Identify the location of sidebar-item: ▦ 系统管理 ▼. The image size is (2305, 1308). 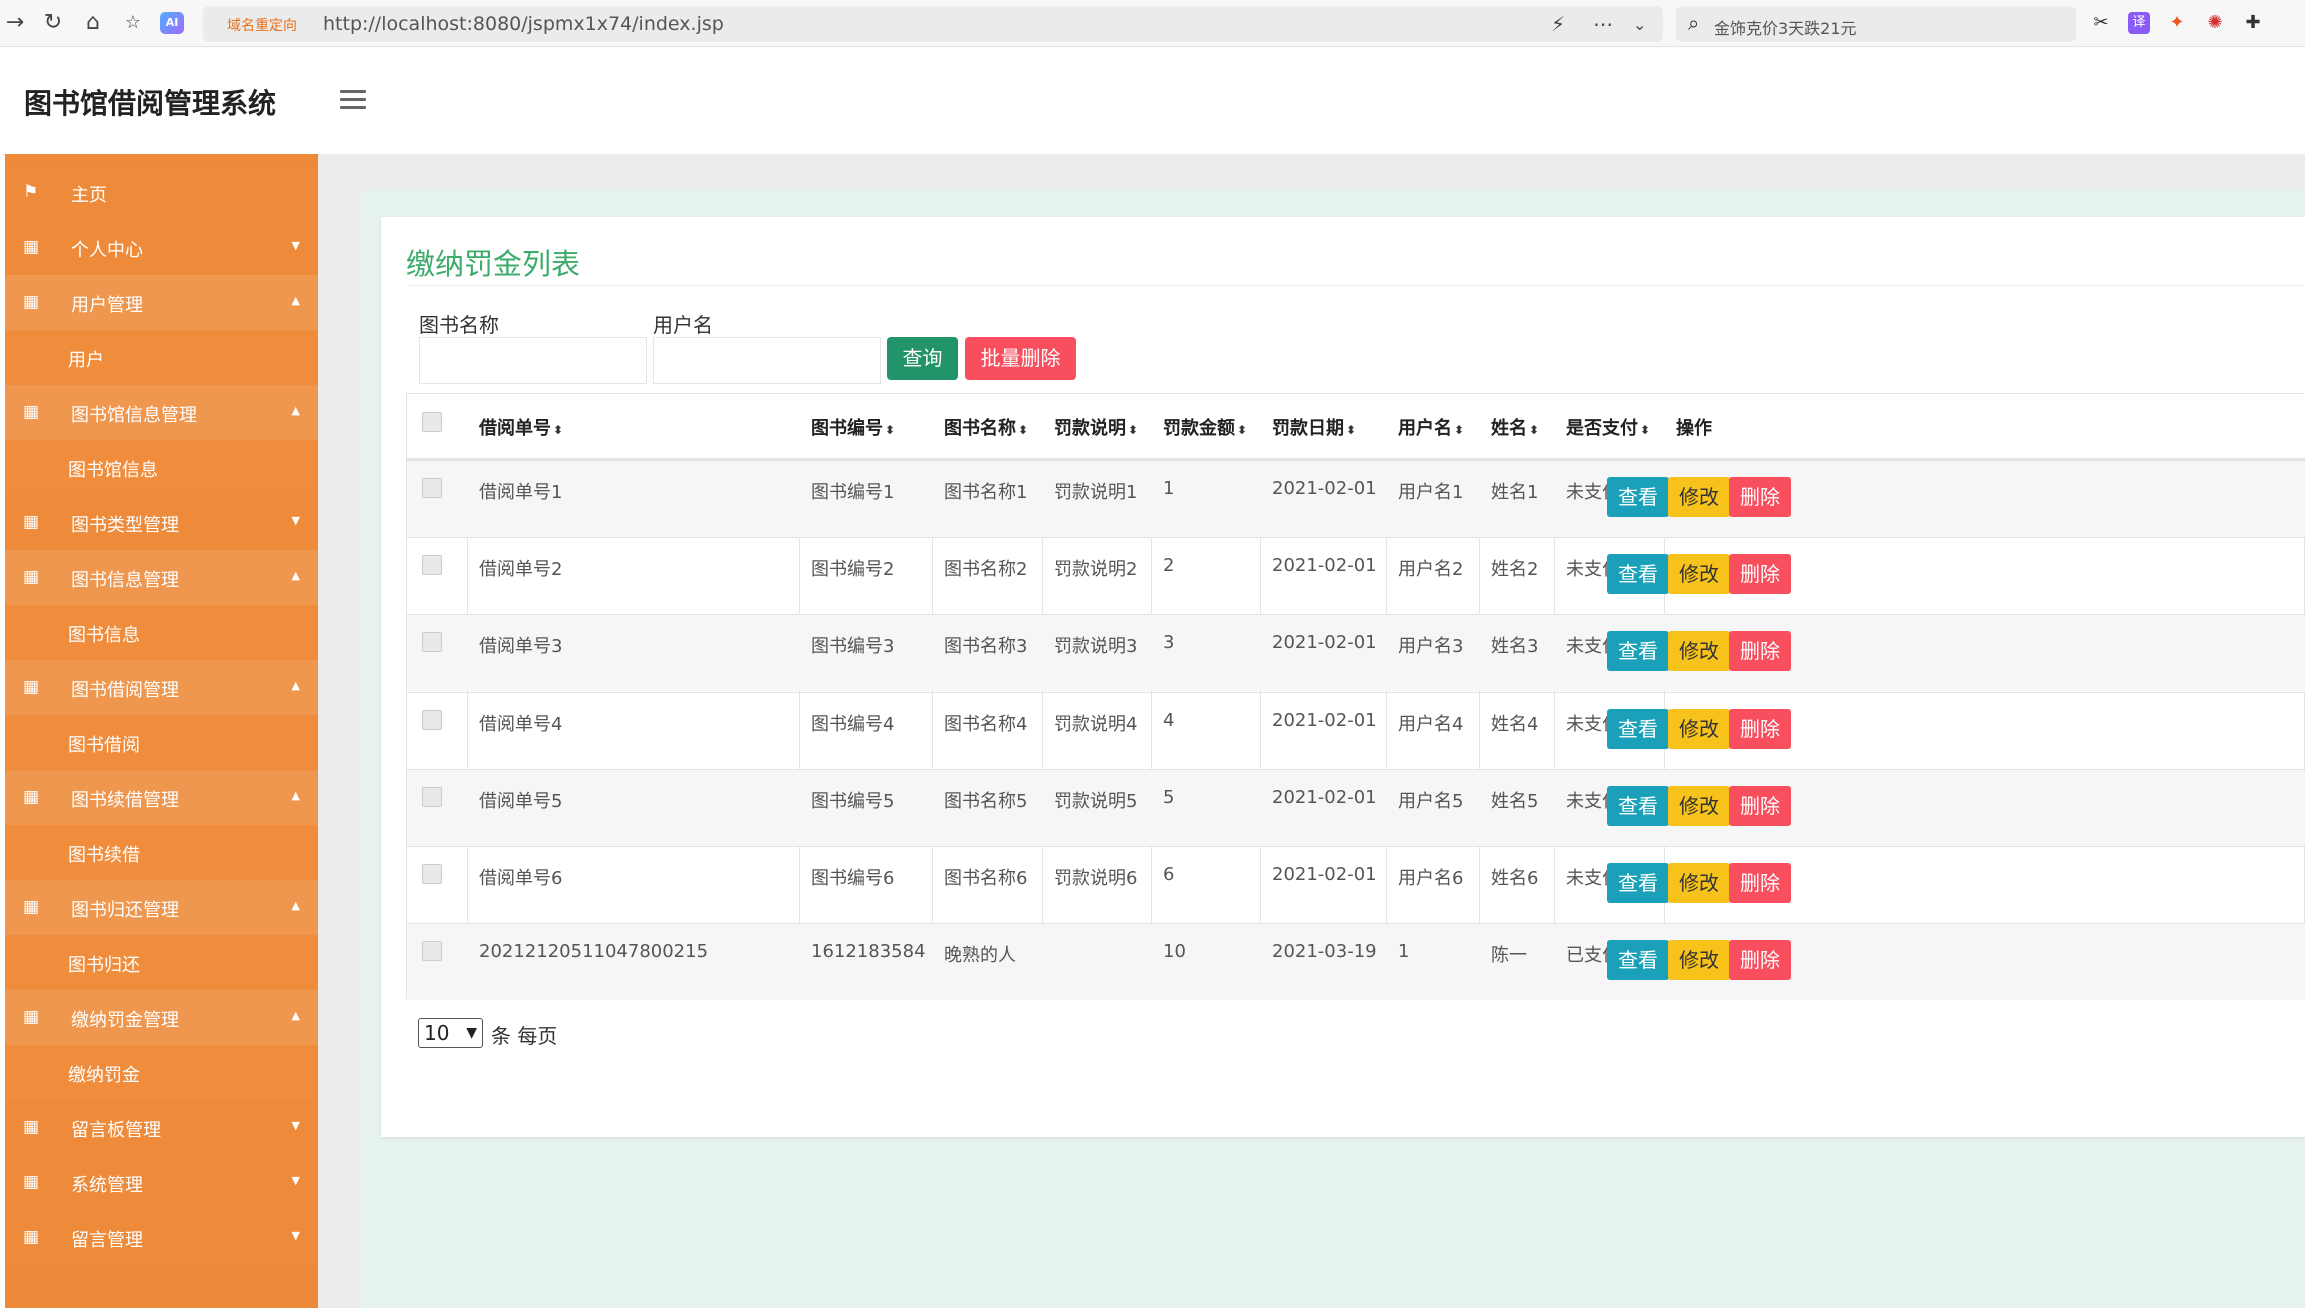
(161, 1182).